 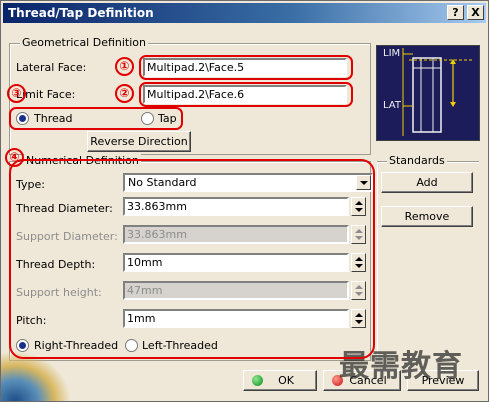 What do you see at coordinates (392, 53) in the screenshot?
I see `diagram-lim-label: LIM` at bounding box center [392, 53].